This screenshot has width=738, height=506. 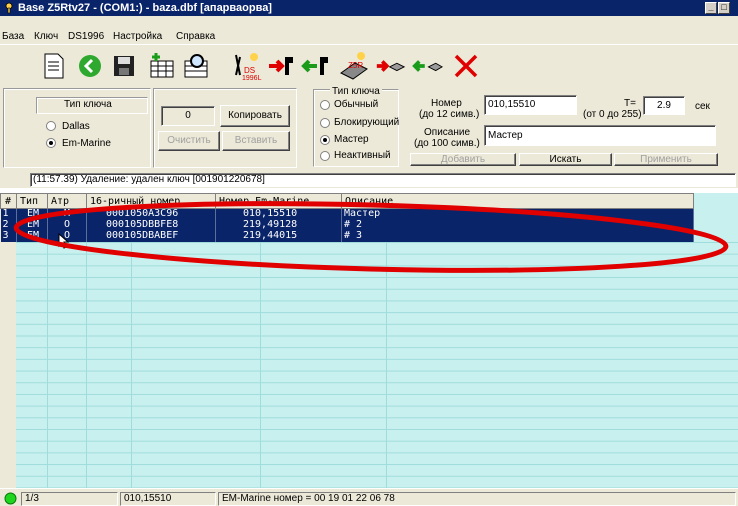 What do you see at coordinates (151, 201) in the screenshot?
I see `col-hex-number: 16-ричный номер` at bounding box center [151, 201].